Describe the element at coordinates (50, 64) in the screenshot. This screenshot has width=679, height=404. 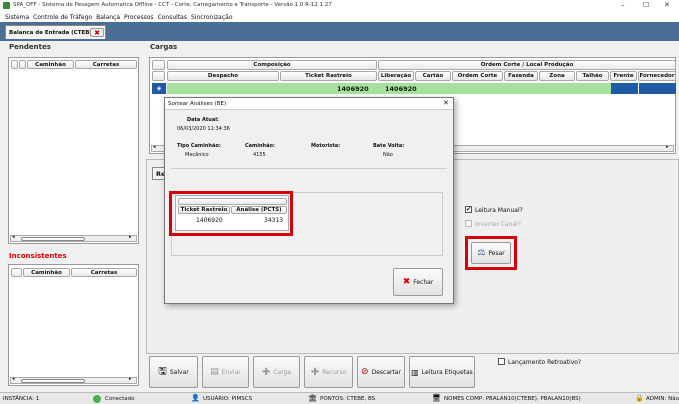
I see `pendentes-col-caminhao: Caminhão` at that location.